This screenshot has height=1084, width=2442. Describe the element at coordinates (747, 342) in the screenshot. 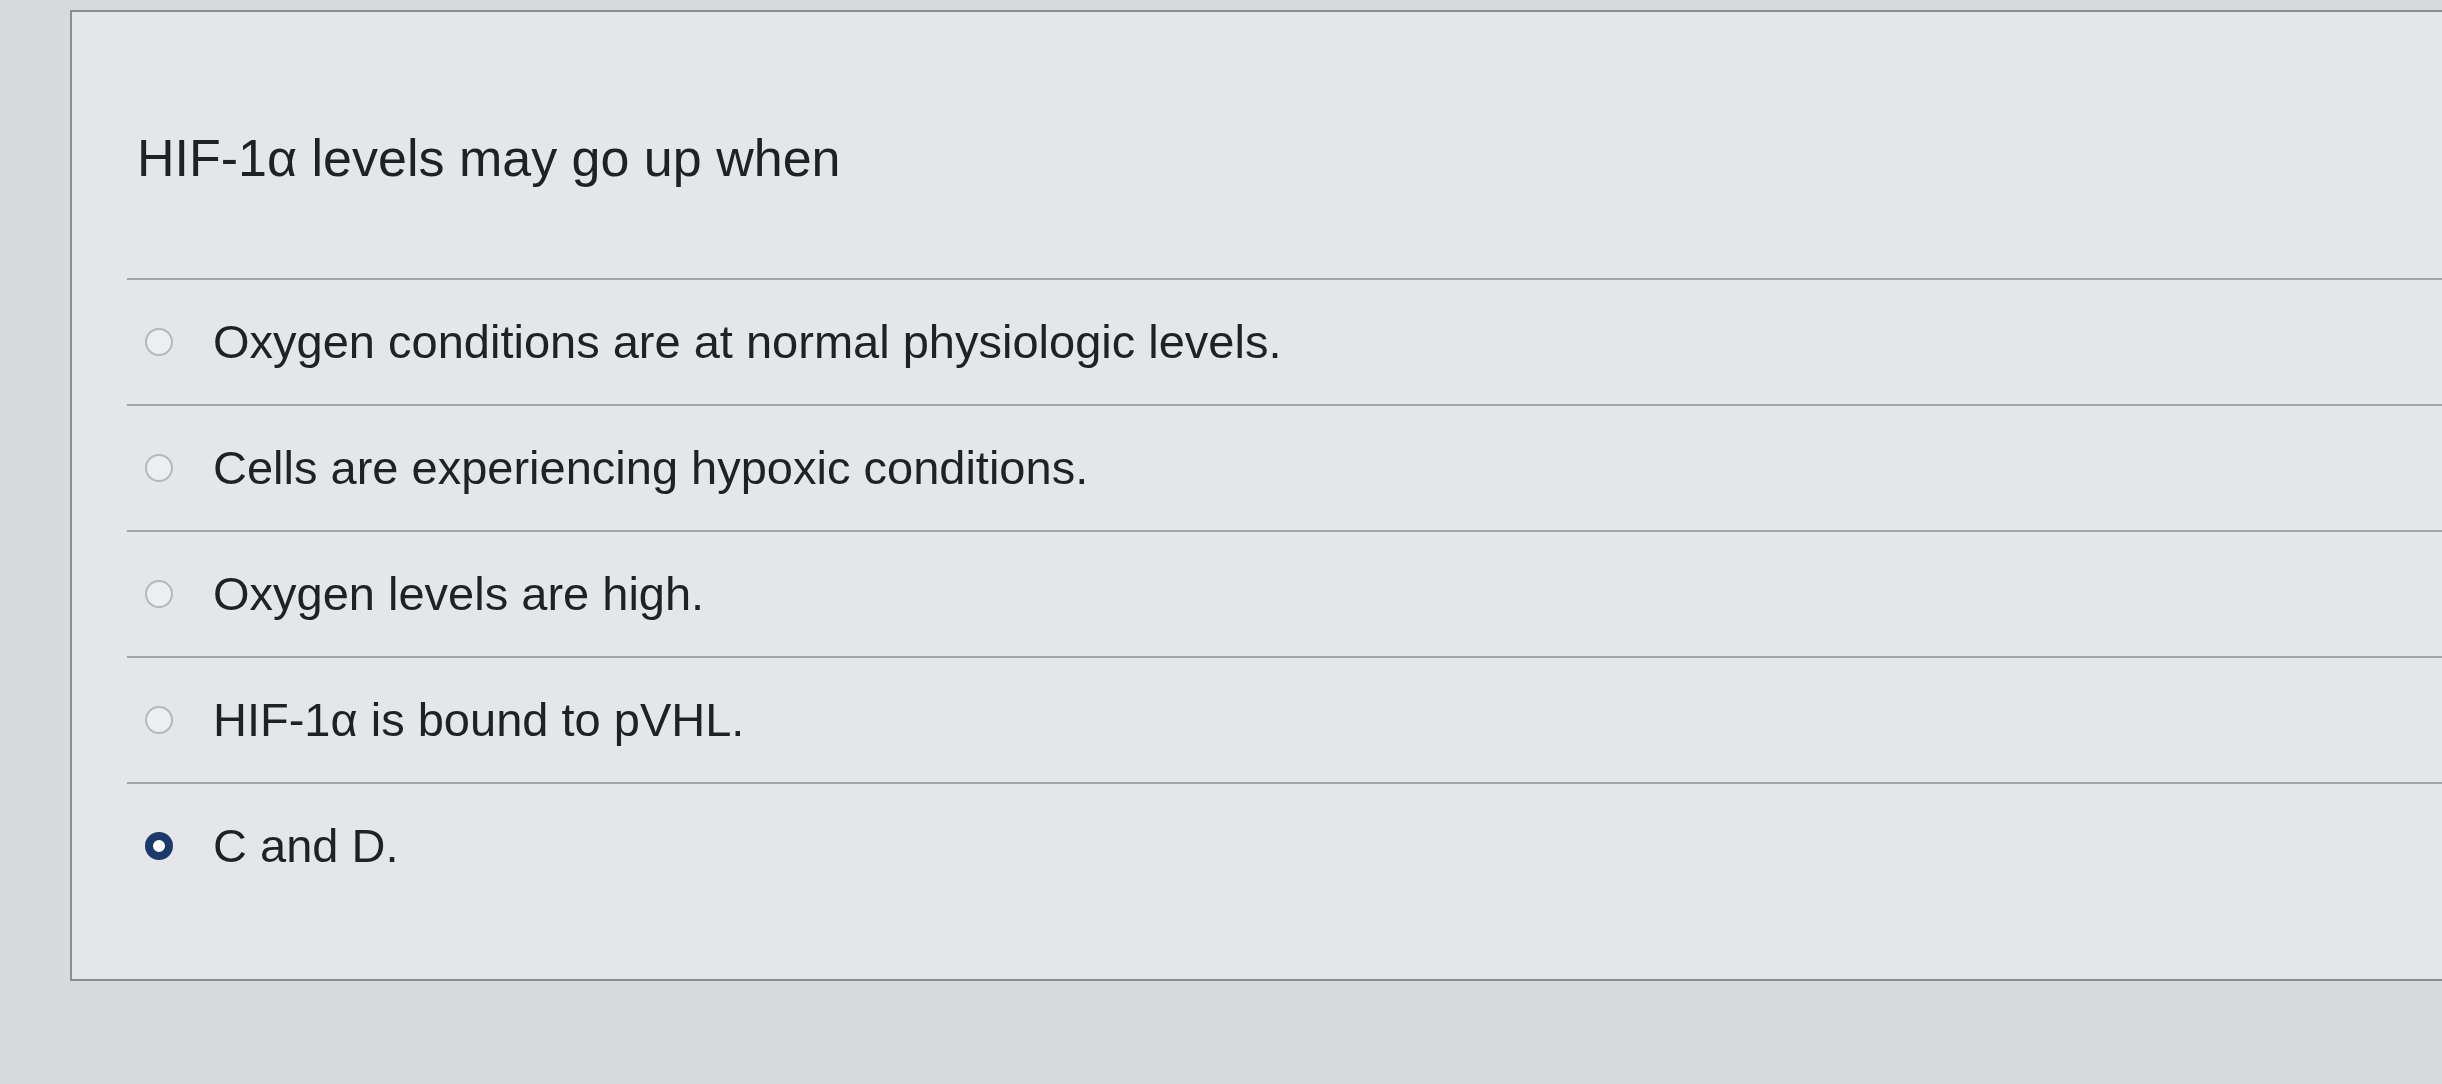

I see `option-label: Oxygen conditions are at normal physiologic levels.` at that location.